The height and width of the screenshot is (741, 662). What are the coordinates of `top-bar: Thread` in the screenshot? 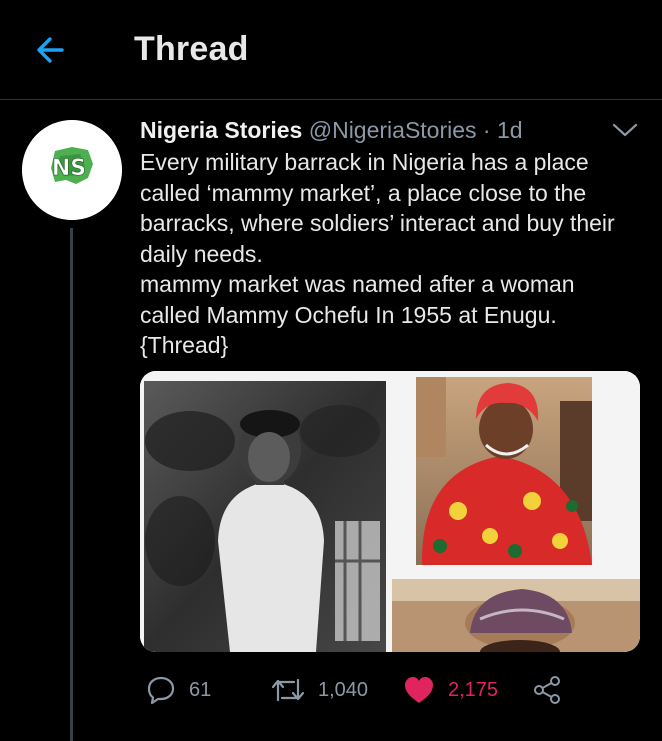 It's located at (331, 50).